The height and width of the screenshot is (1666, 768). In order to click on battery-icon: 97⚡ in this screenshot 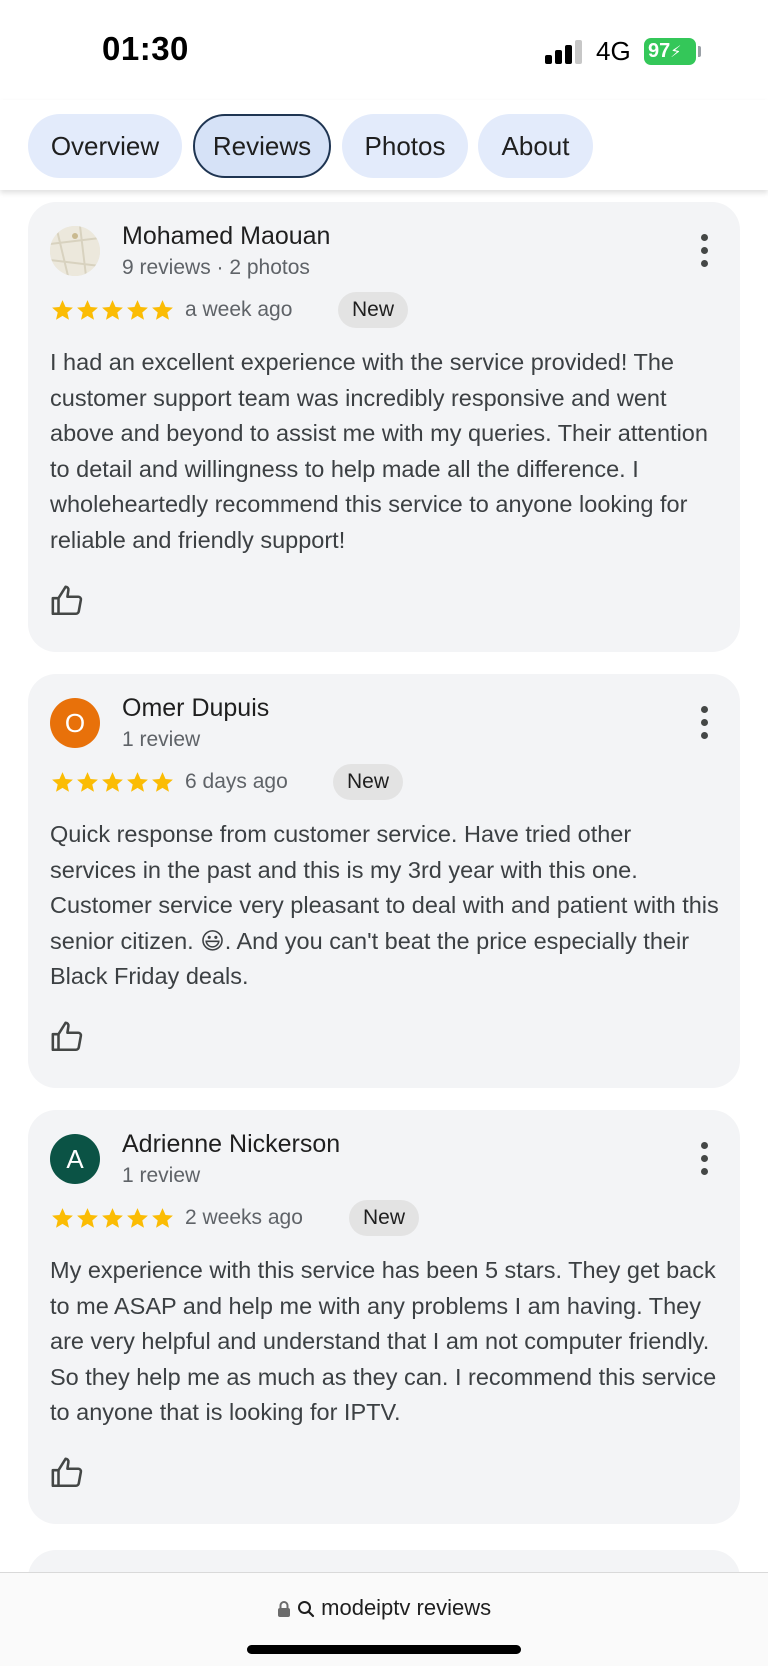, I will do `click(670, 51)`.